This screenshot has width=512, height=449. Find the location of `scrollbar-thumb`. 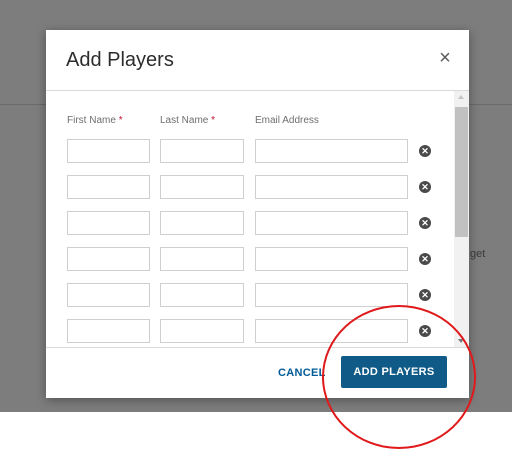

scrollbar-thumb is located at coordinates (461, 172).